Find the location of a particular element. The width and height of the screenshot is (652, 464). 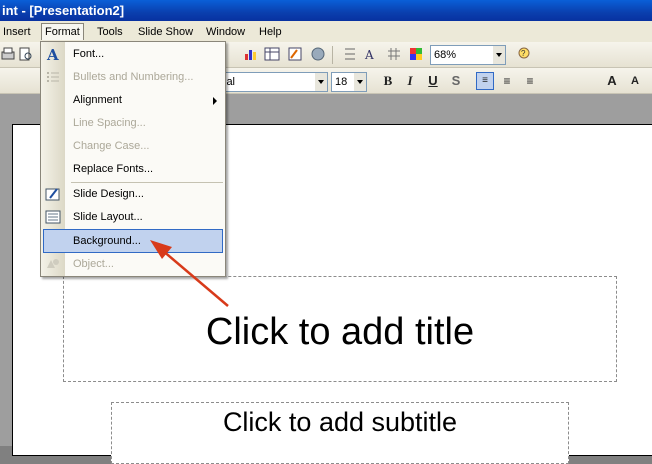

subtitle-placeholder: Click to add subtitle is located at coordinates (340, 433).